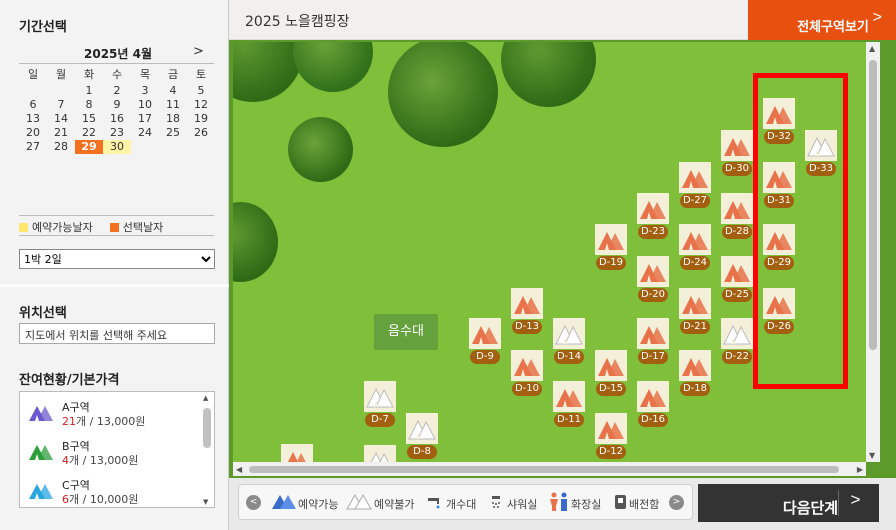  Describe the element at coordinates (527, 373) in the screenshot. I see `camp-site: D-10` at that location.